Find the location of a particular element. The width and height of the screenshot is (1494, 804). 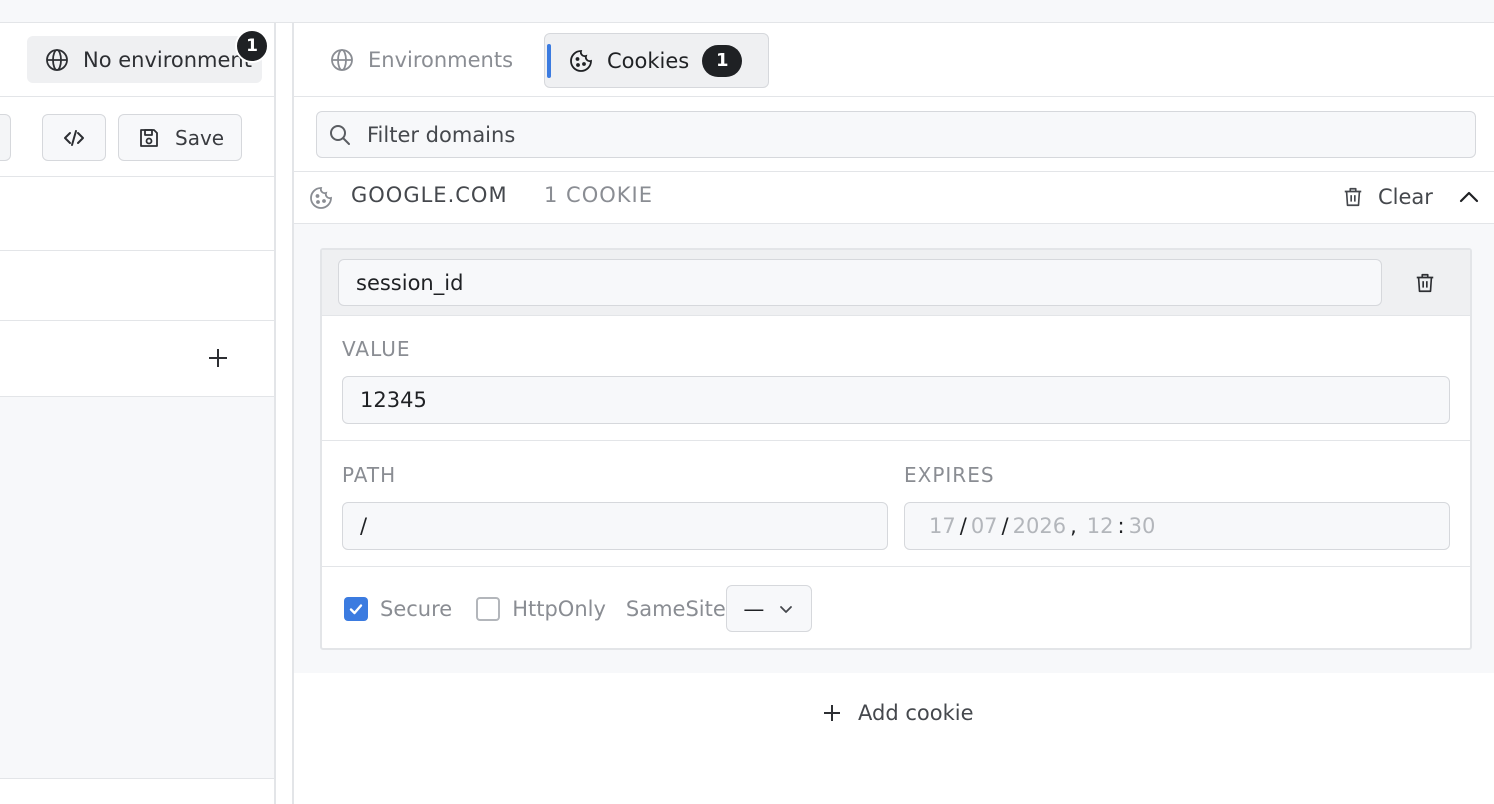

check-icon is located at coordinates (356, 608).